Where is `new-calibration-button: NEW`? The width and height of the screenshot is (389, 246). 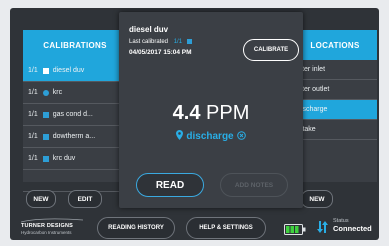
new-calibration-button: NEW is located at coordinates (41, 199).